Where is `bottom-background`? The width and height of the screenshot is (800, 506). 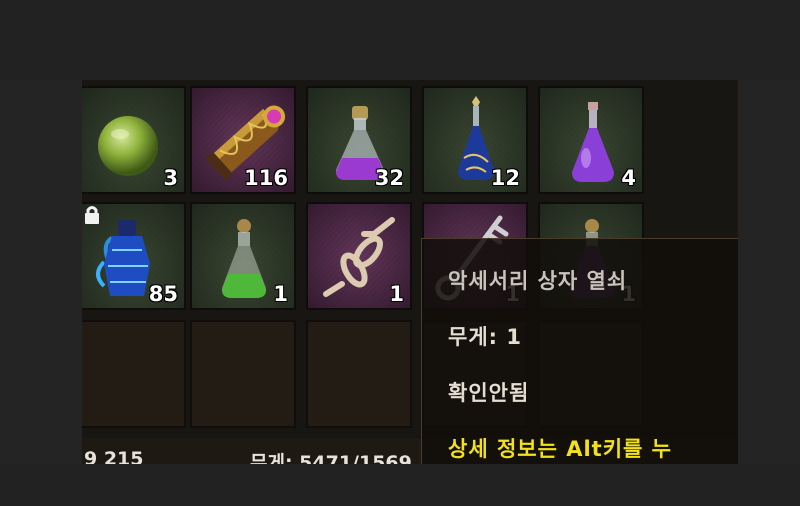
bottom-background is located at coordinates (400, 485).